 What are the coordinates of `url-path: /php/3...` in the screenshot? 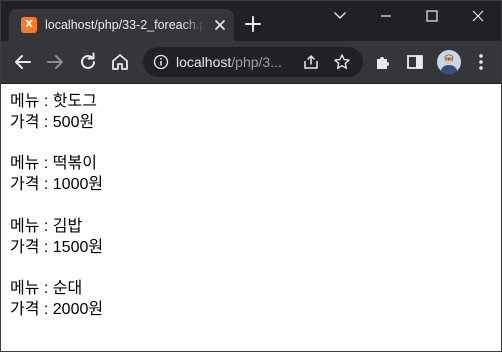 It's located at (256, 62).